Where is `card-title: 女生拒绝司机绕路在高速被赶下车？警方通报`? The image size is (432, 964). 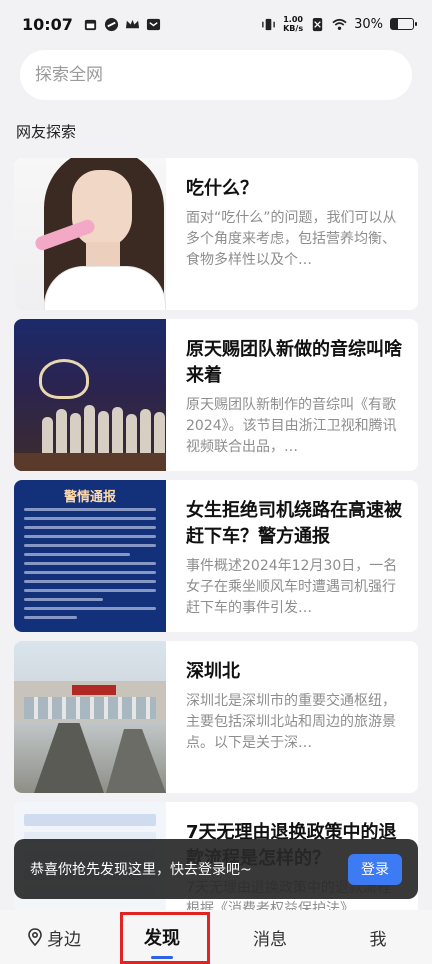 card-title: 女生拒绝司机绕路在高速被赶下车？警方通报 is located at coordinates (294, 523).